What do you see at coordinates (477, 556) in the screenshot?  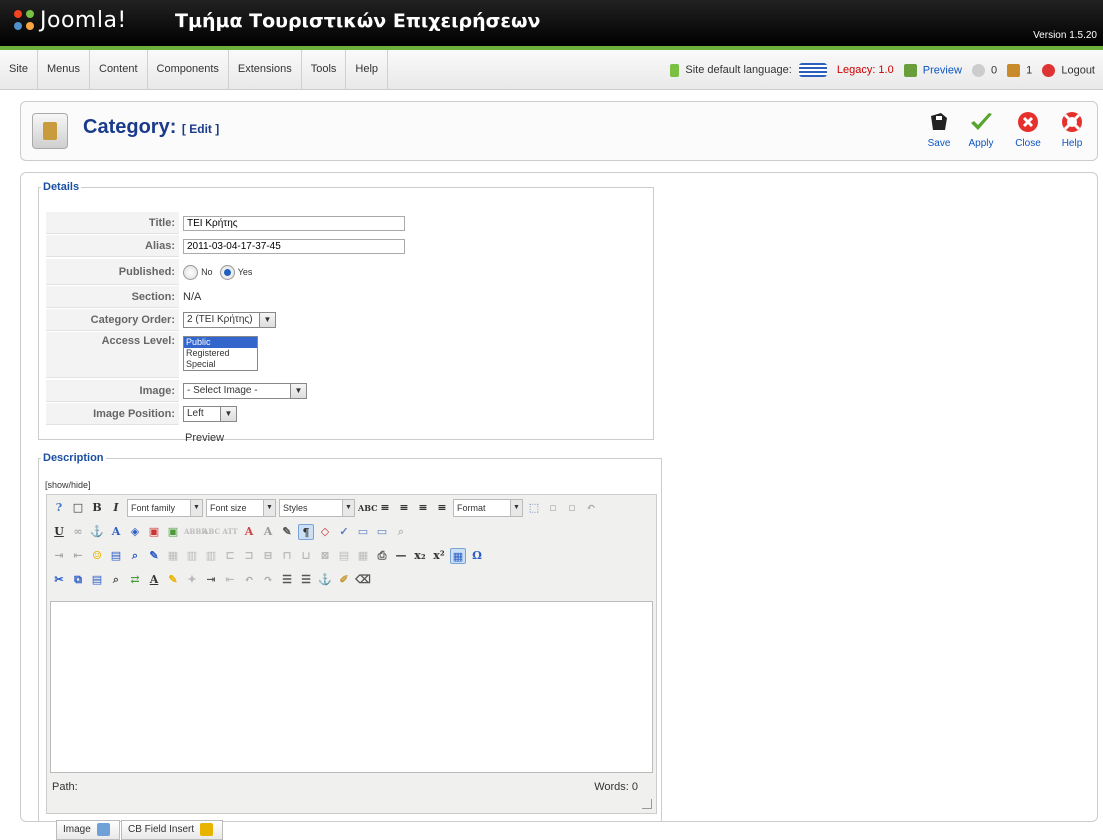 I see `special-char-icon: Ω` at bounding box center [477, 556].